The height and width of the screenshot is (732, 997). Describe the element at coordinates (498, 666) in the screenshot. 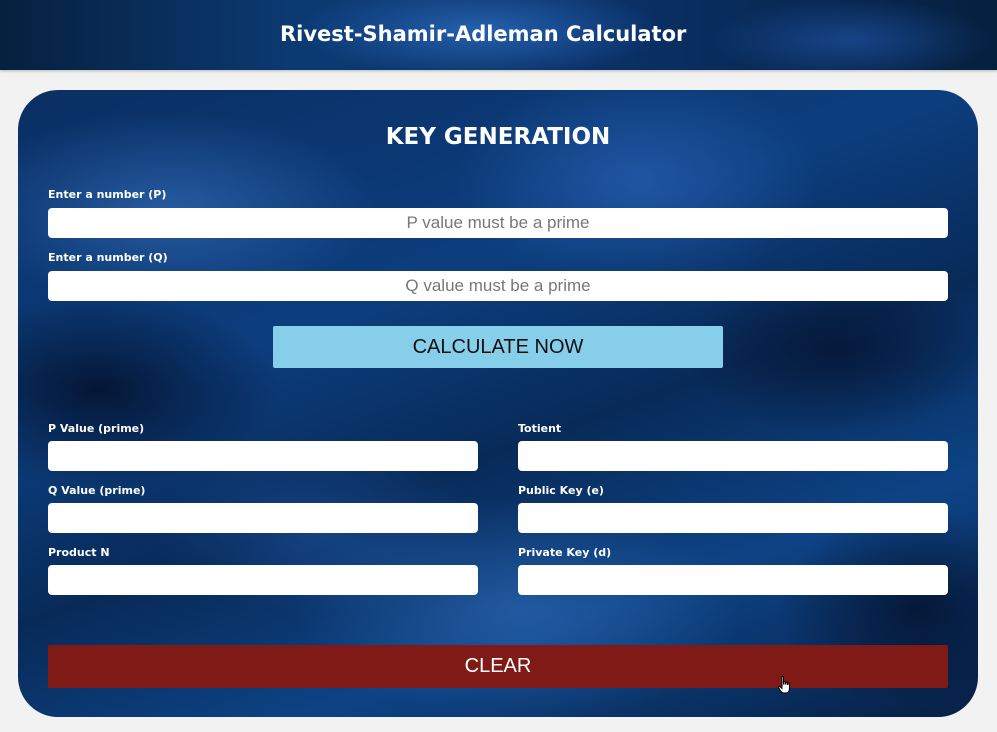

I see `clear-button: CLEAR` at that location.